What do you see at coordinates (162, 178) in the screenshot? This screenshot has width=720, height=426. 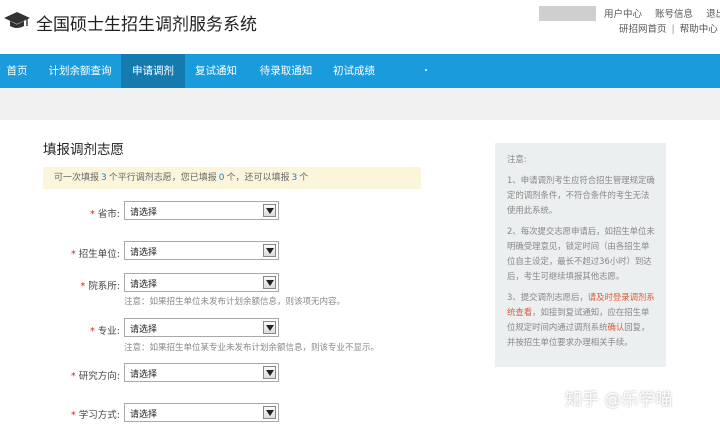 I see `notice-middle1: 个平行调剂志愿，您已填报` at bounding box center [162, 178].